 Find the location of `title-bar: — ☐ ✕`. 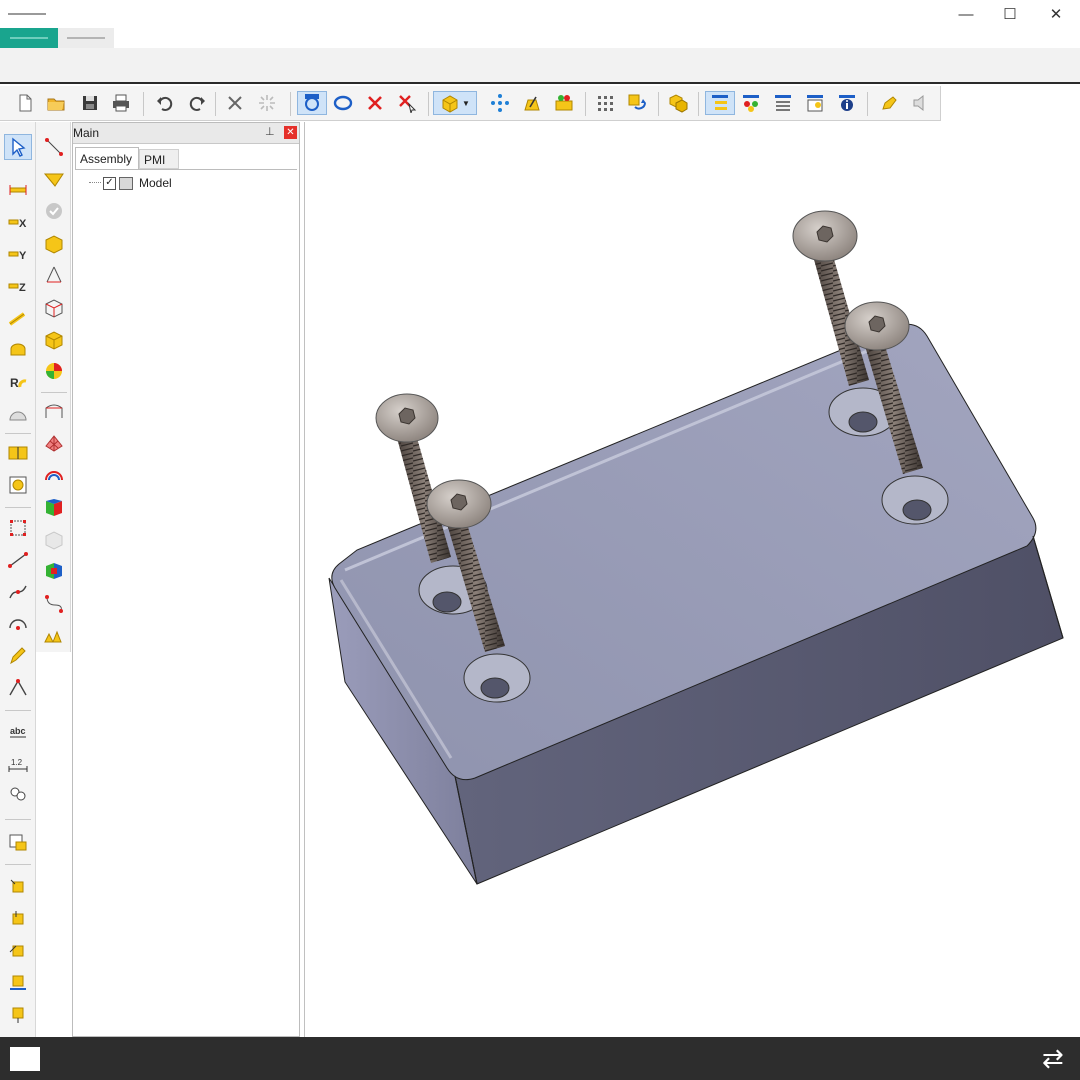

title-bar: — ☐ ✕ is located at coordinates (540, 14).